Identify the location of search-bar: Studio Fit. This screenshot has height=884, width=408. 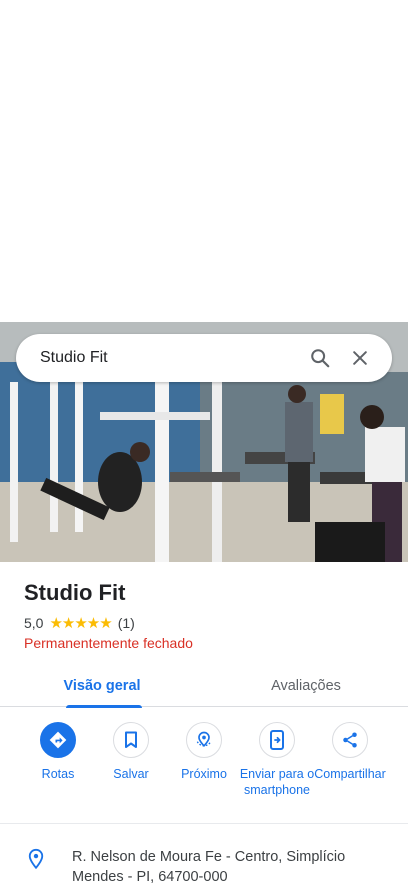
(204, 358).